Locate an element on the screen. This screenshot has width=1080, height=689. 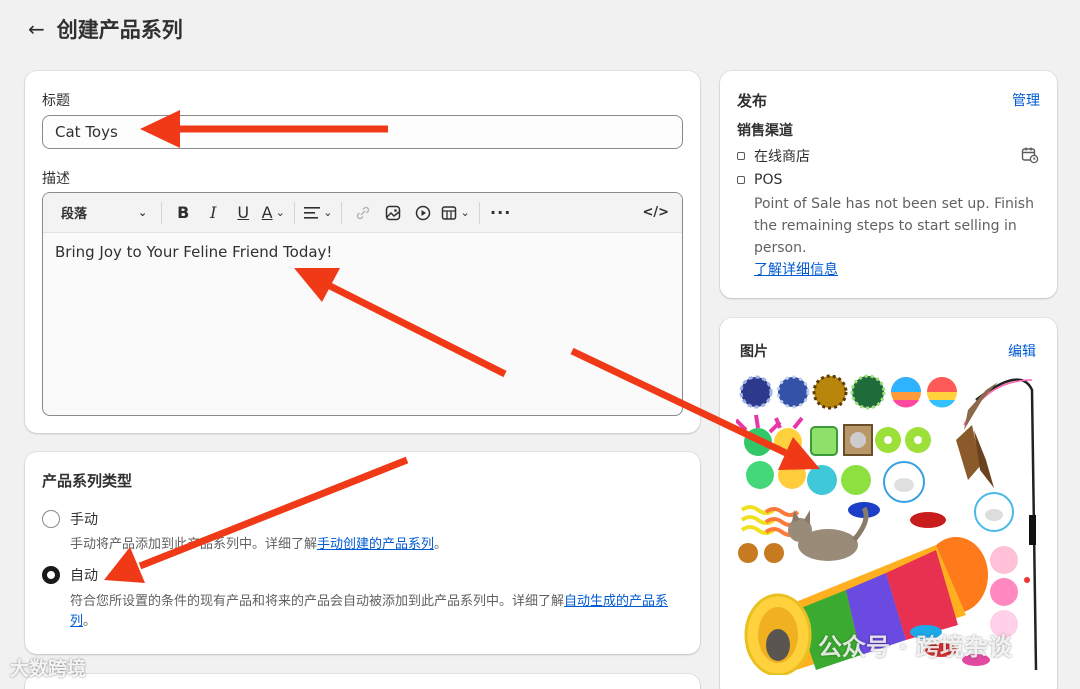
channel-pos: POS is located at coordinates (759, 180).